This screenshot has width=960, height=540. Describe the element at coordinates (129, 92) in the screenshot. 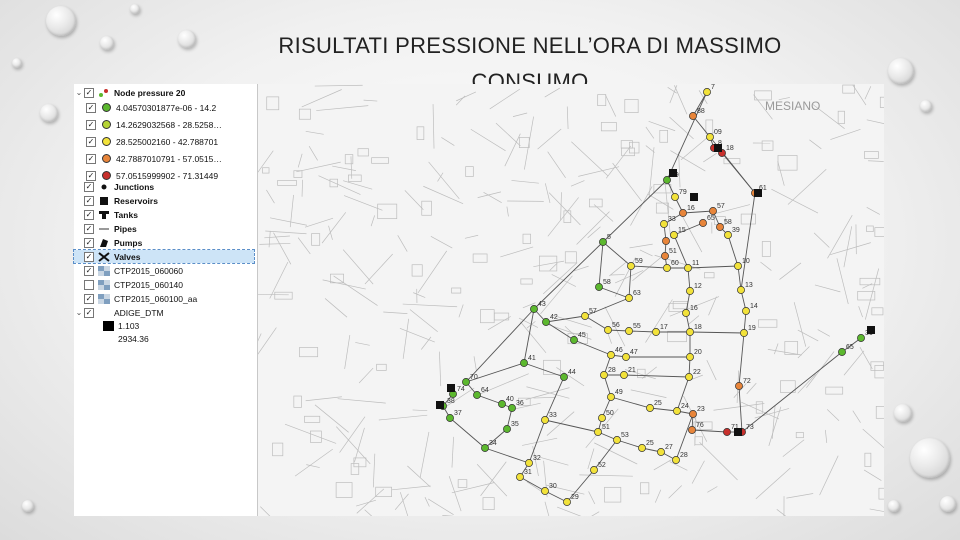

I see `layer-node-pressure: ⌄ ✓ Node pressure 20` at that location.